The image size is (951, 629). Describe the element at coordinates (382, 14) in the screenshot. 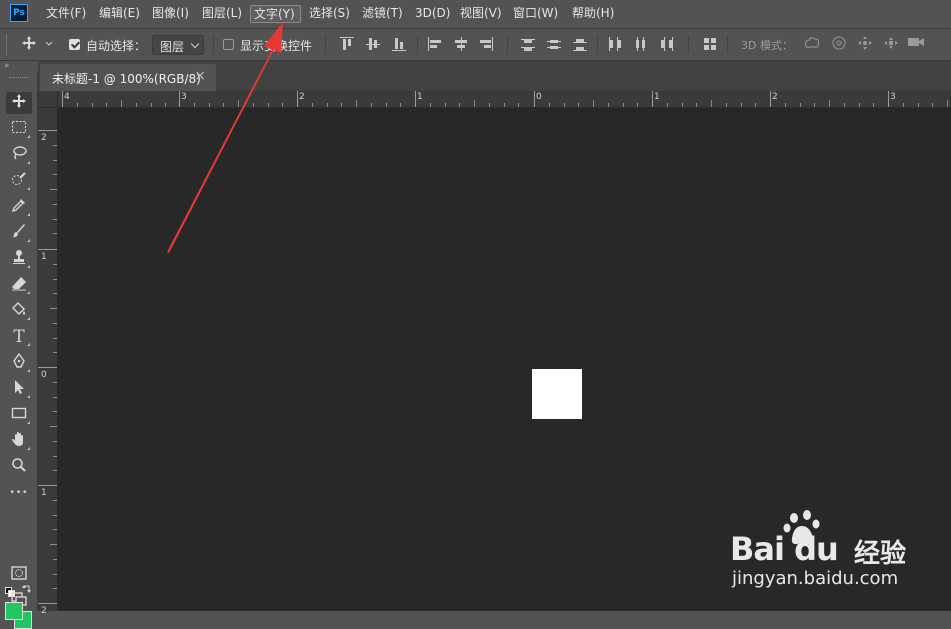

I see `menu-filter: 滤镜(T)` at that location.